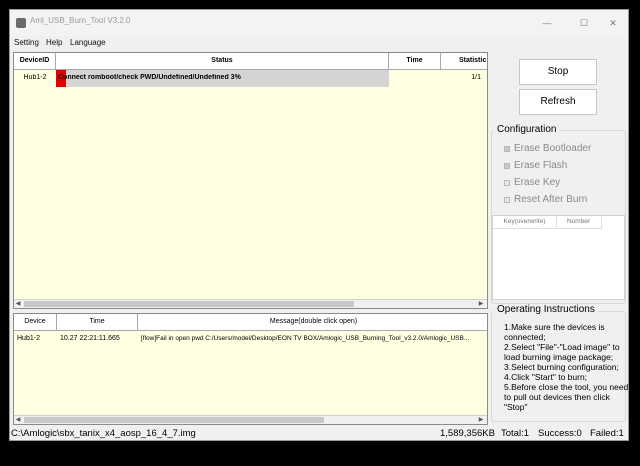 This screenshot has height=466, width=640. Describe the element at coordinates (90, 338) in the screenshot. I see `log-time: 10.27 22:21:11.665` at that location.